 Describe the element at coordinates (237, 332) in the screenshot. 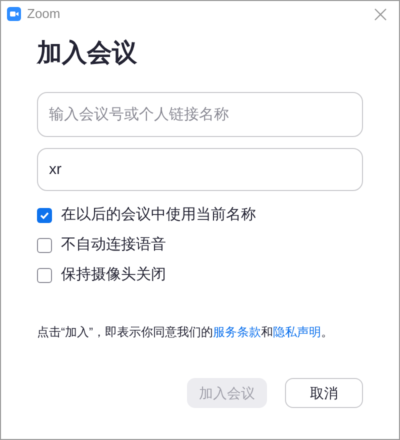

I see `terms-link: 服务条款` at that location.